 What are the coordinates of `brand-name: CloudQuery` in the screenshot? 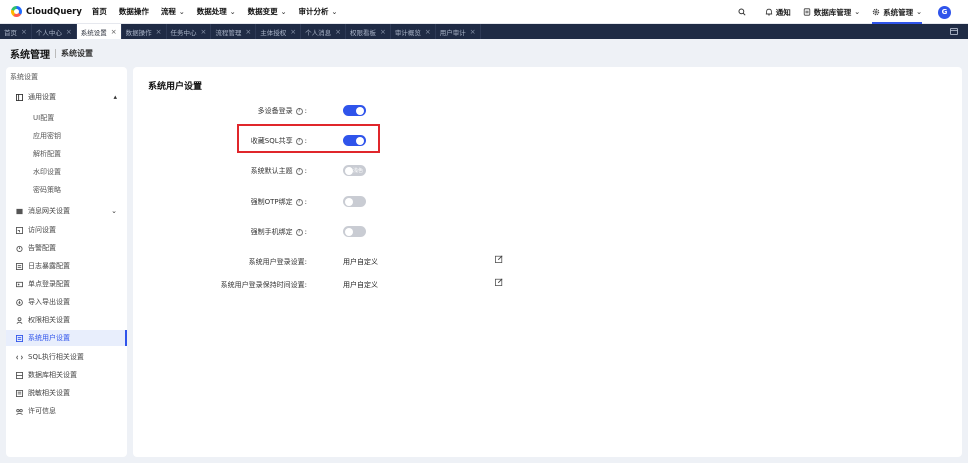 It's located at (54, 11).